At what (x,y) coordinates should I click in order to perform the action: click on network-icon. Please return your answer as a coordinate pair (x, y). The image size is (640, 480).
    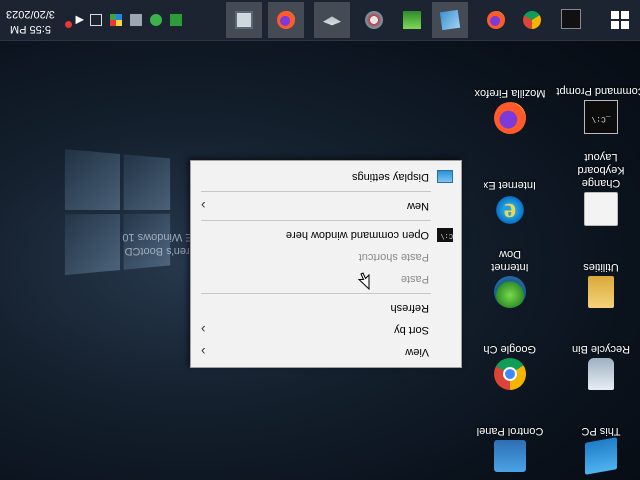
    Looking at the image, I should click on (156, 20).